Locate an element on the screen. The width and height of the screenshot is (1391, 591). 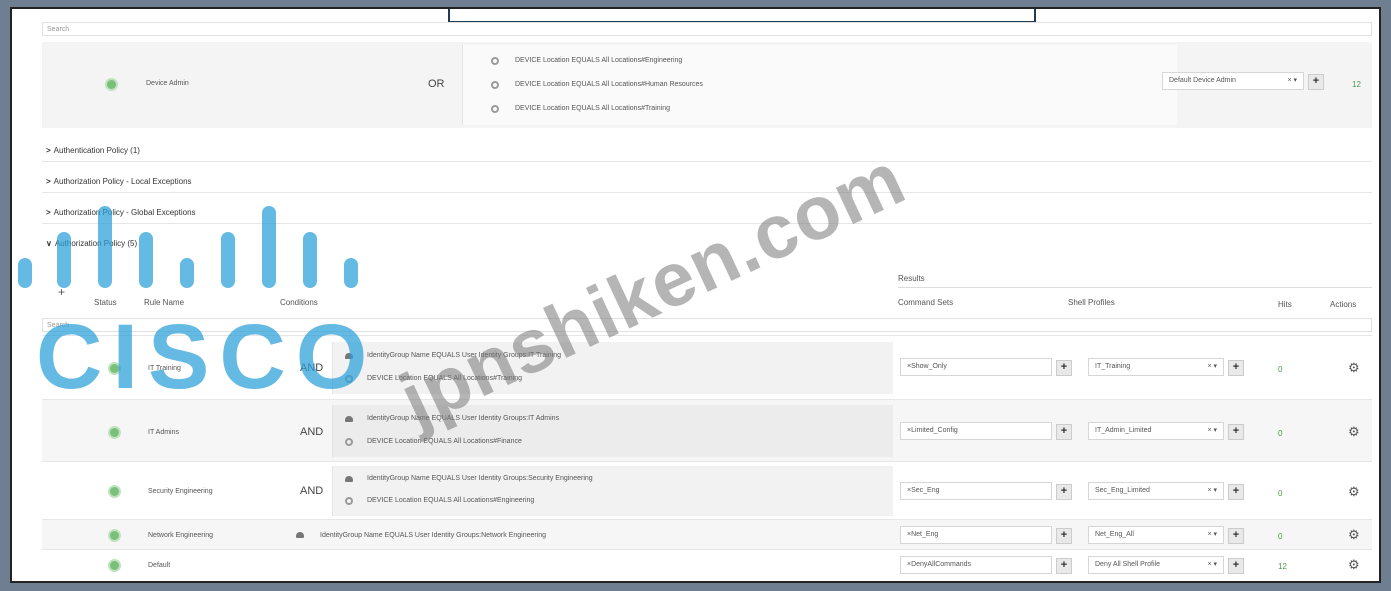
section-authorization-policy: ∨ Authorization Policy (5) is located at coordinates (707, 244).